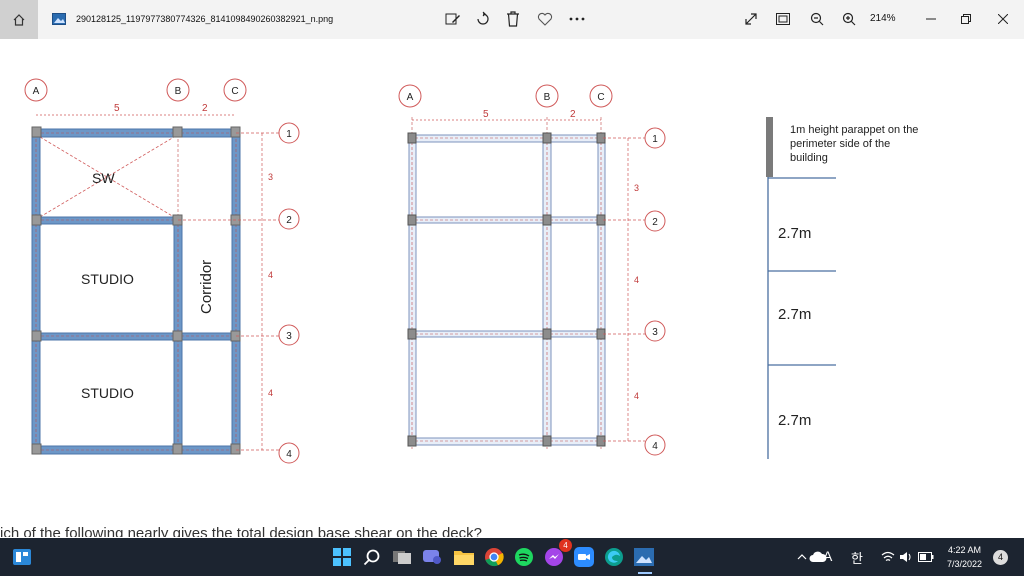  Describe the element at coordinates (547, 97) in the screenshot. I see `plan2-col-label-b: B` at that location.